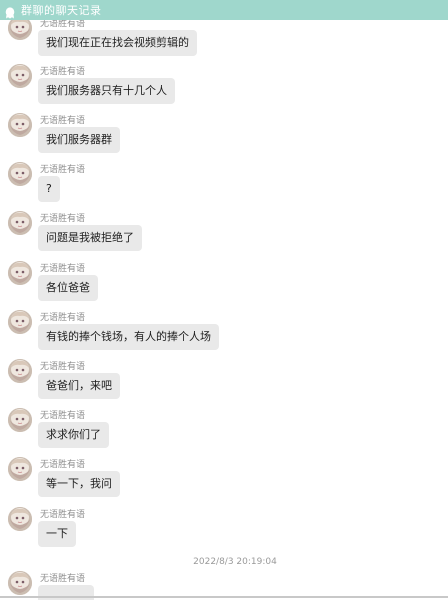  Describe the element at coordinates (10, 11) in the screenshot. I see `app-icon` at that location.